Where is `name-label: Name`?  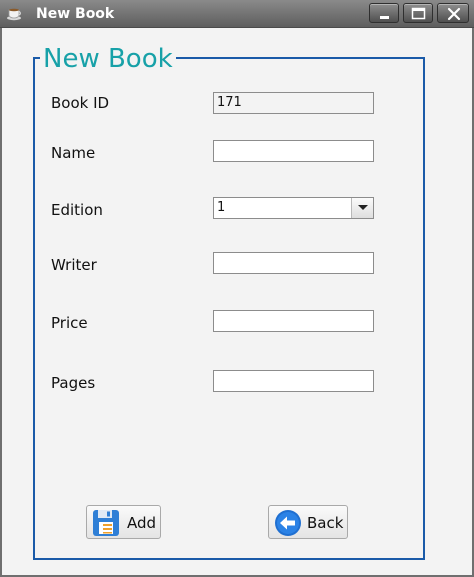
name-label: Name is located at coordinates (73, 153).